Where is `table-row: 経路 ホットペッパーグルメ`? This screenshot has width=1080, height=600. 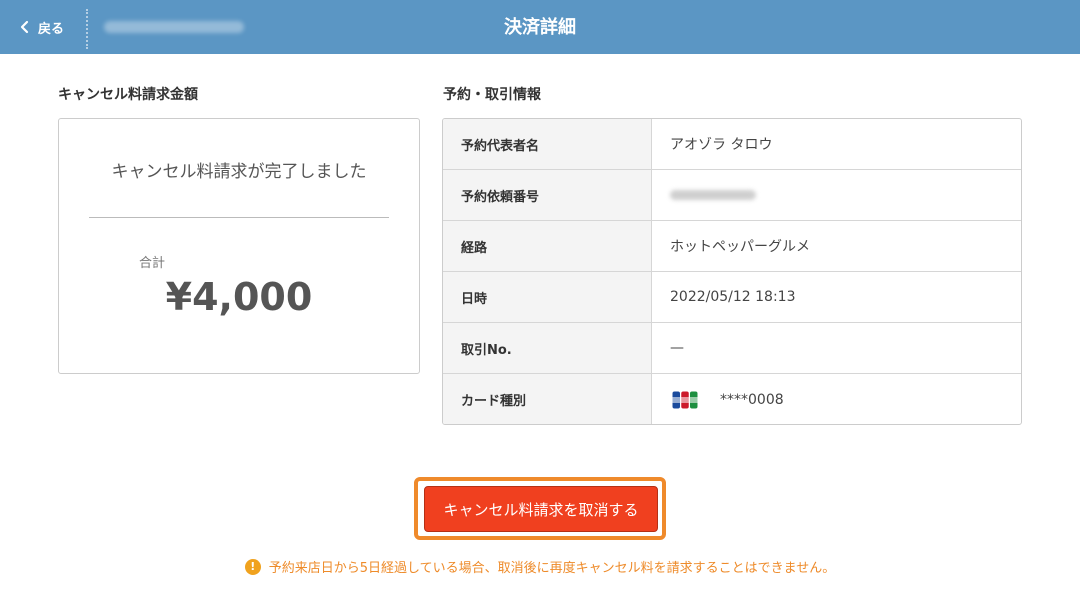
table-row: 経路 ホットペッパーグルメ is located at coordinates (732, 246).